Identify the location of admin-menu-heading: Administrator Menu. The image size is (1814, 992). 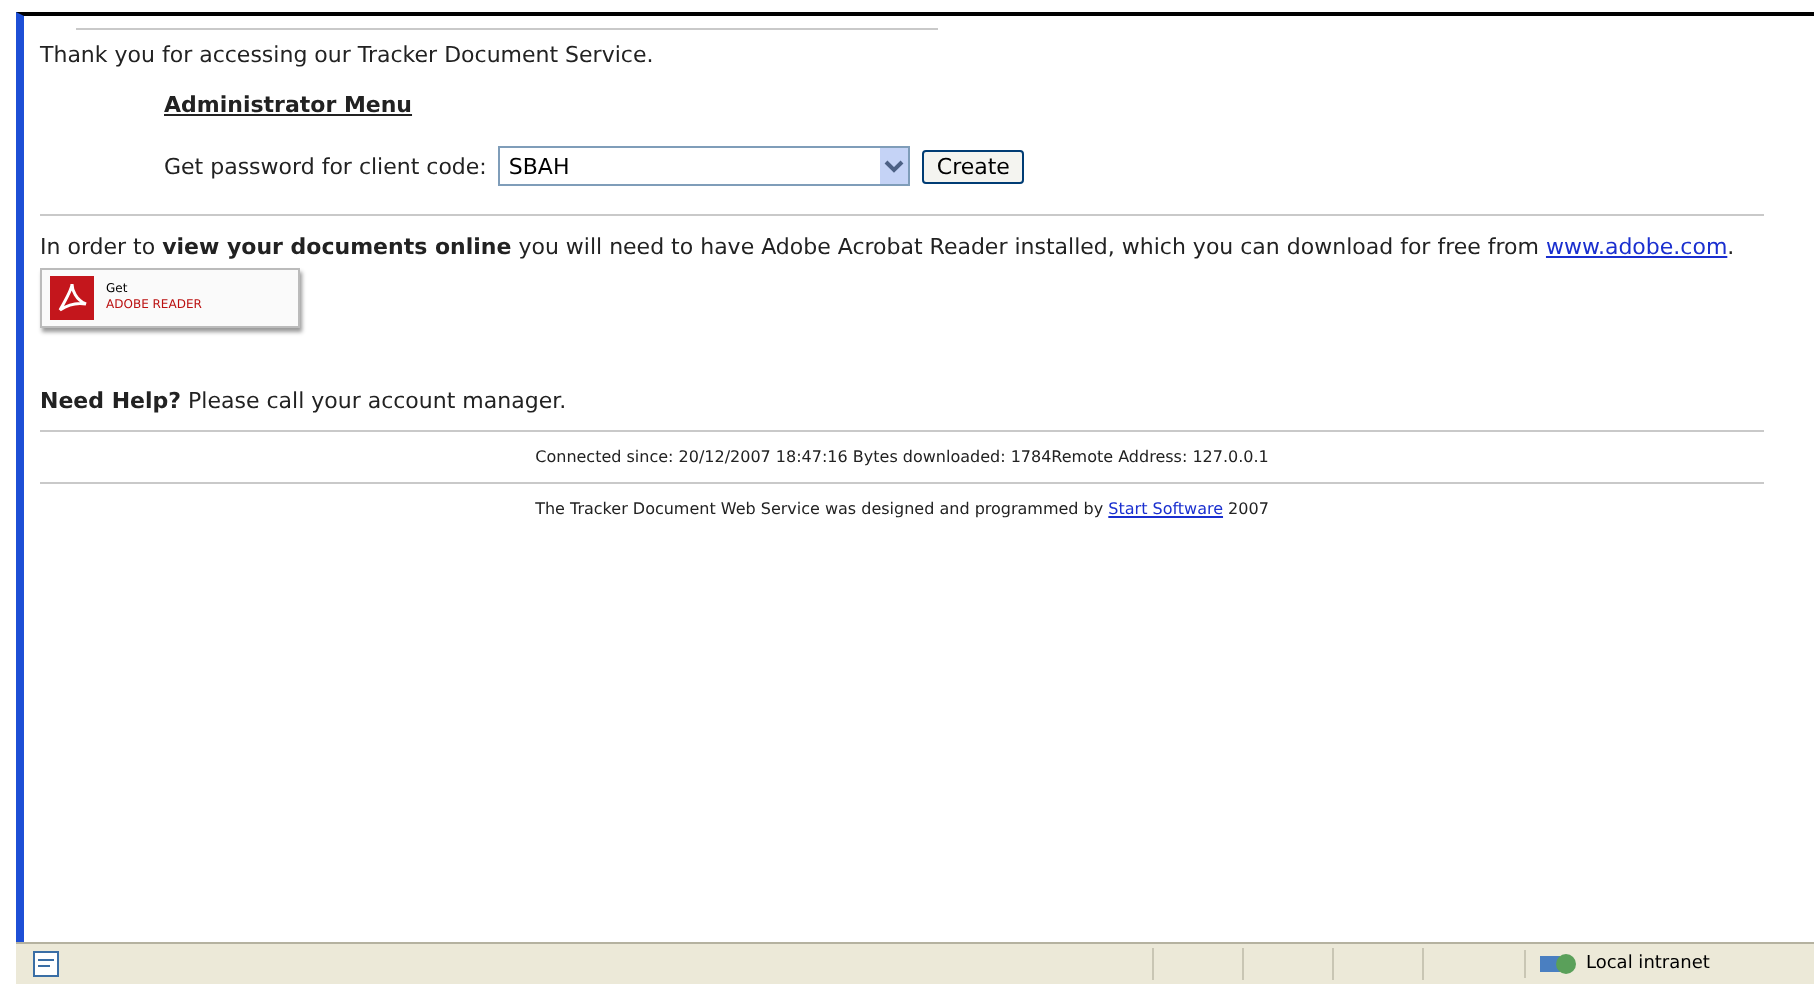
(289, 105).